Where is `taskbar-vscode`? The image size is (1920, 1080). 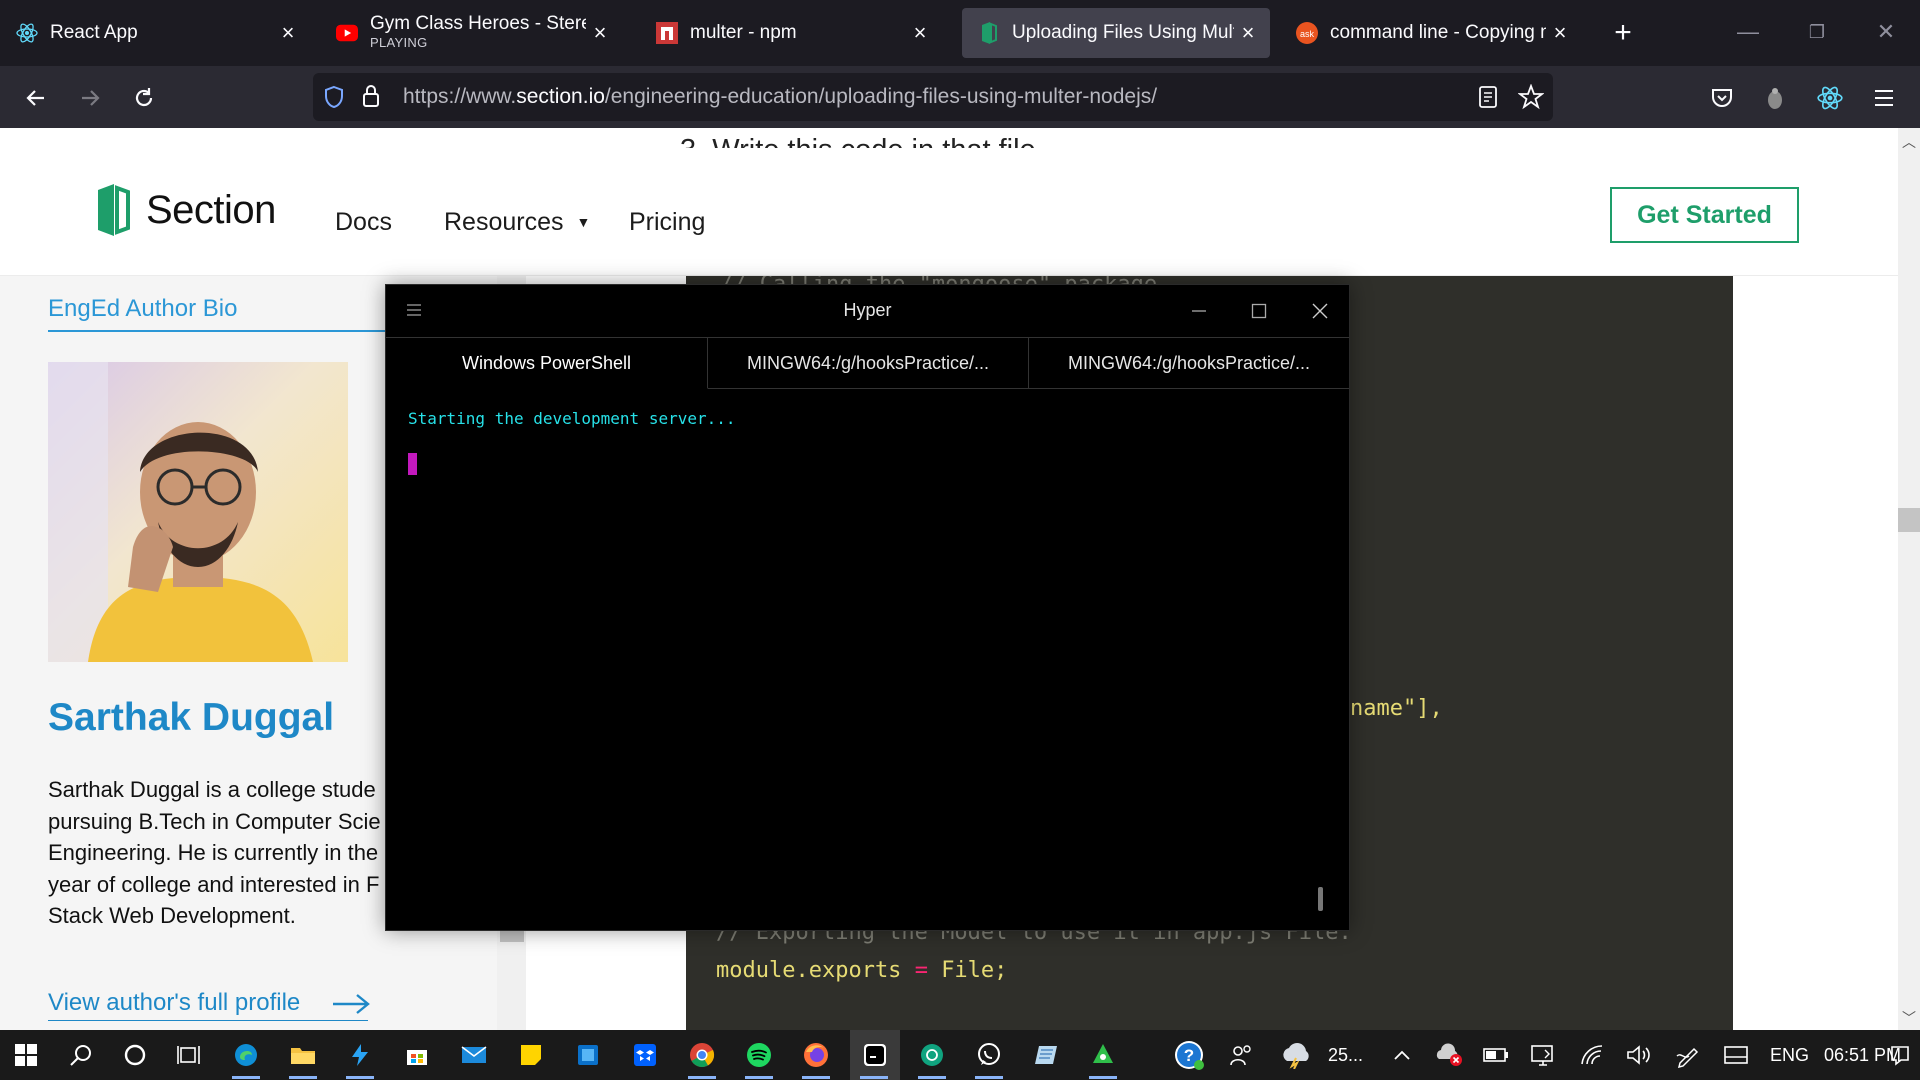 taskbar-vscode is located at coordinates (360, 1055).